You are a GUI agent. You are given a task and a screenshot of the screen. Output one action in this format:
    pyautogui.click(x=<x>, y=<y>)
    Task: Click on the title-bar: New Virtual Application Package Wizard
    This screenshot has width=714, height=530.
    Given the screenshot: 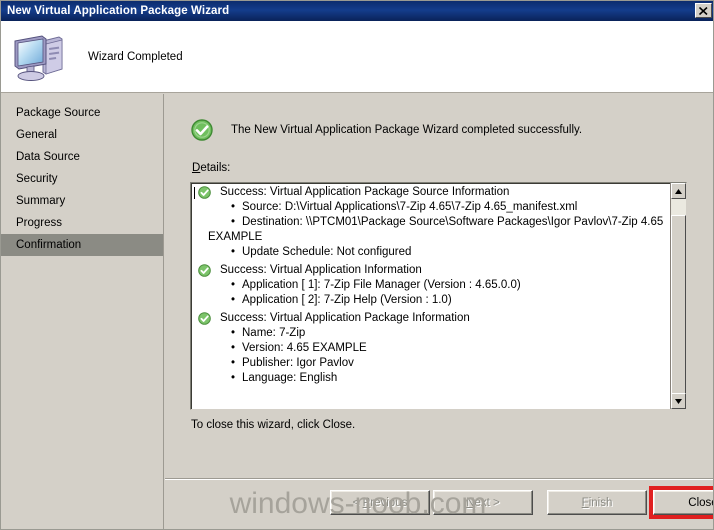 What is the action you would take?
    pyautogui.click(x=357, y=11)
    